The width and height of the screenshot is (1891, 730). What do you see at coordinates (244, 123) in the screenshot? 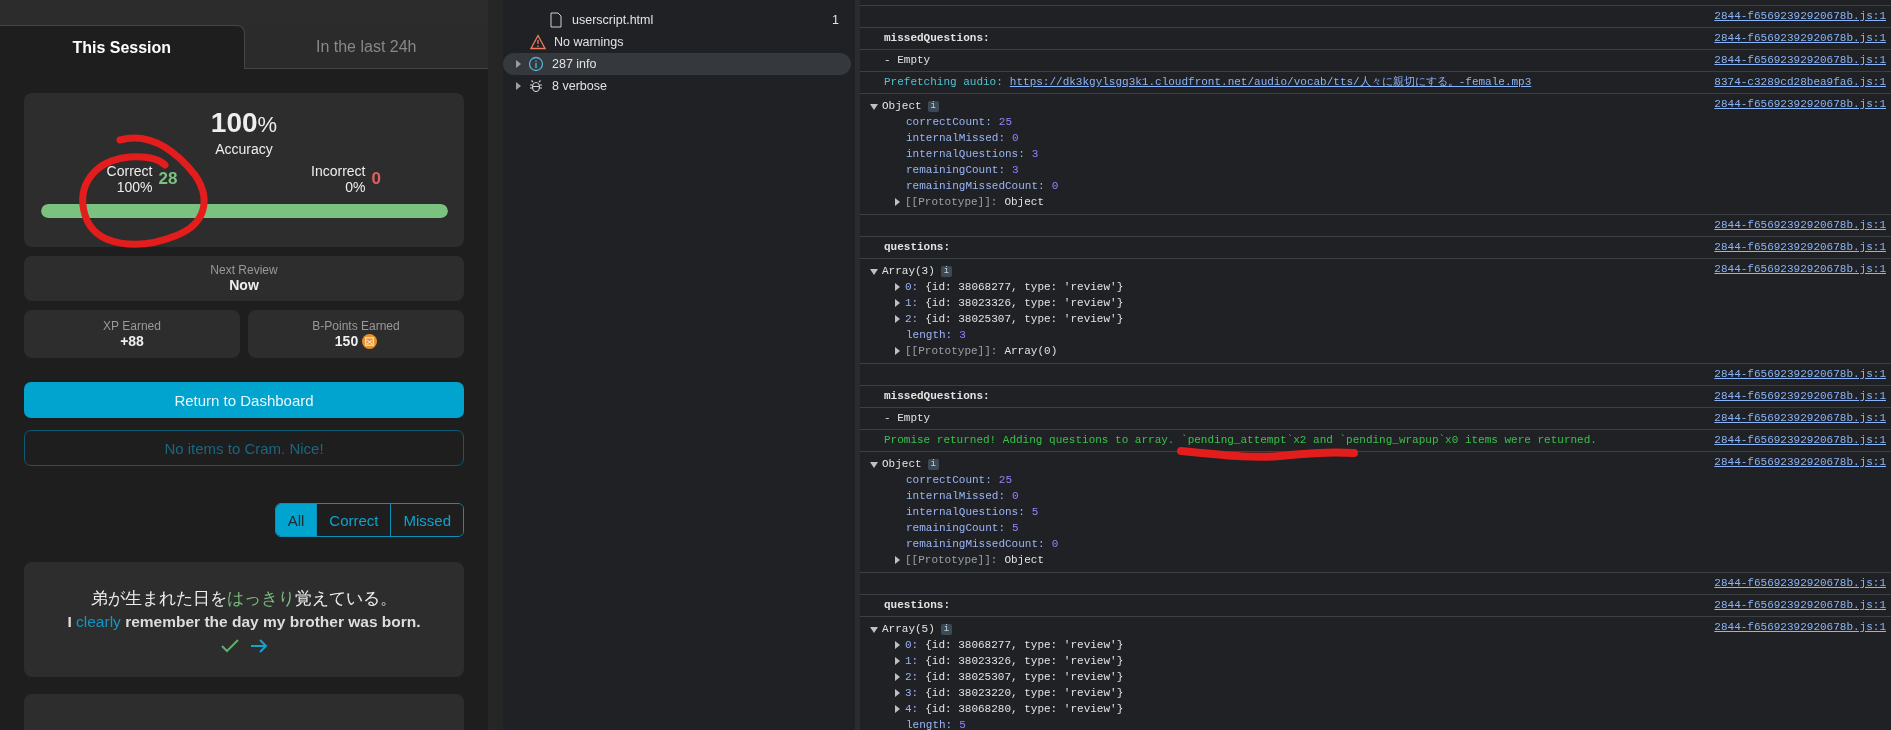
I see `accuracy-value: 100%` at bounding box center [244, 123].